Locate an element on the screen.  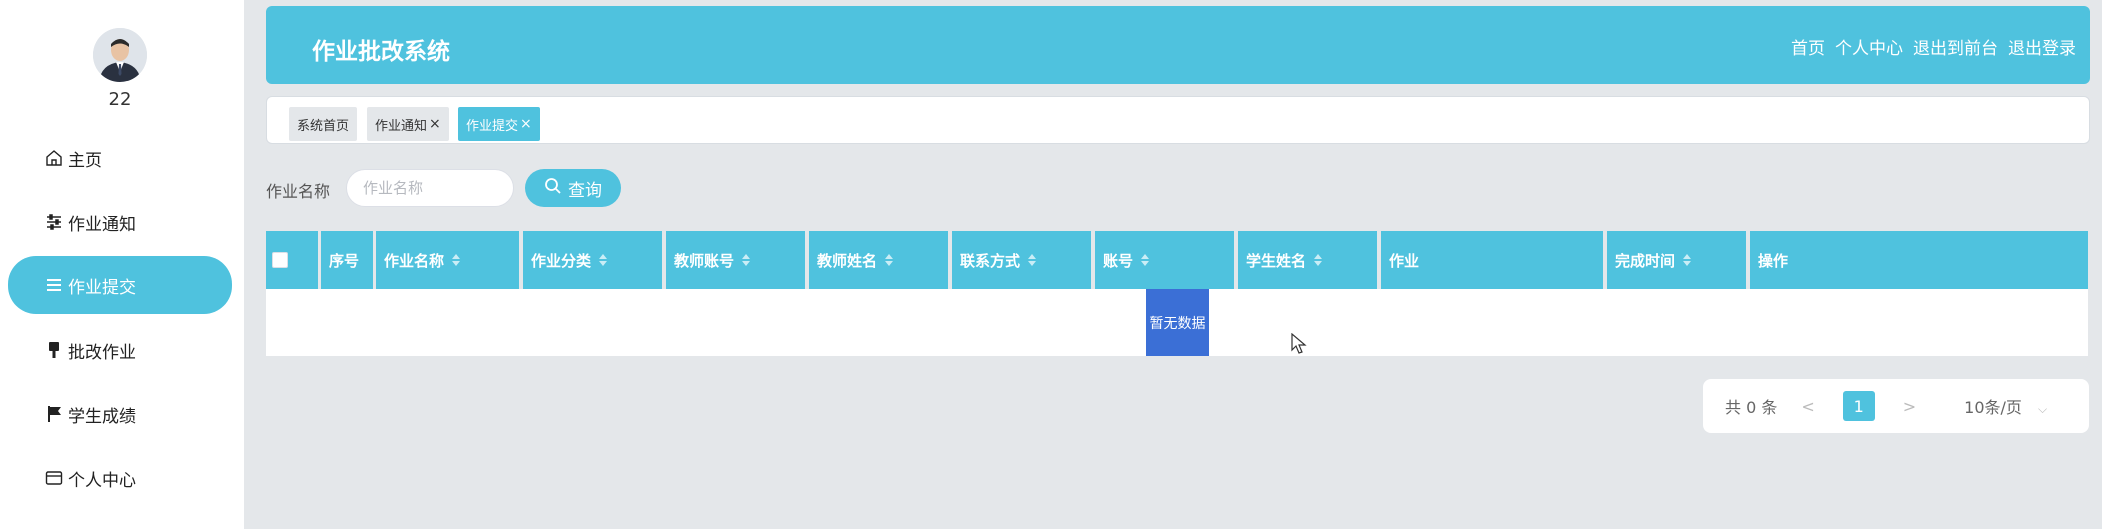
column-header-index: 序号 is located at coordinates (347, 260).